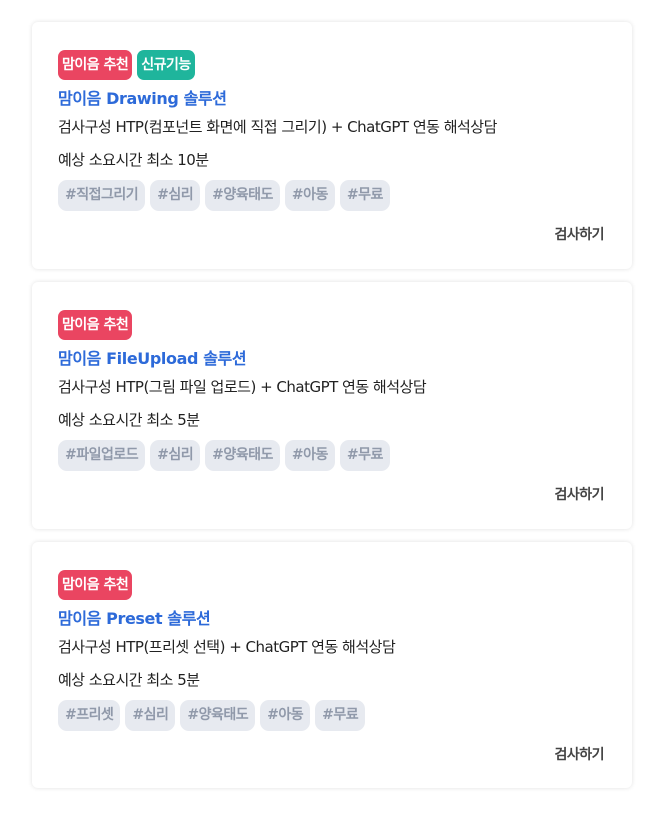 The image size is (657, 814). I want to click on tag: #직접그리기, so click(102, 195).